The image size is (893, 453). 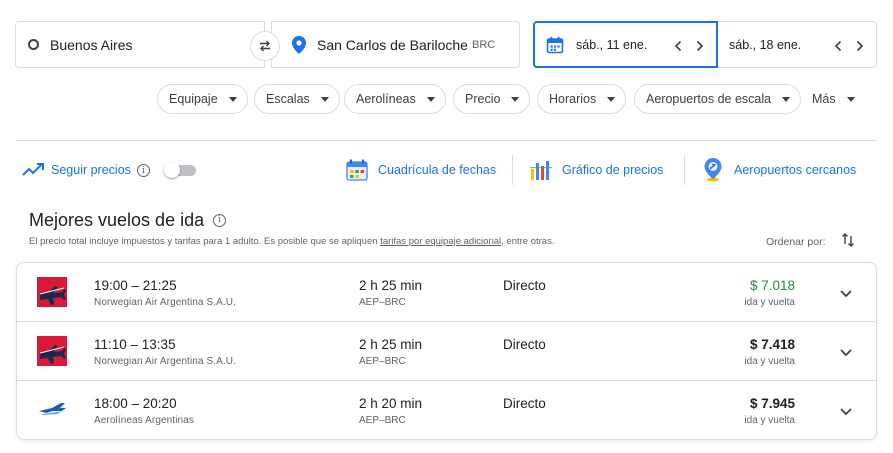 What do you see at coordinates (91, 170) in the screenshot?
I see `track-prices-label: Seguir precios` at bounding box center [91, 170].